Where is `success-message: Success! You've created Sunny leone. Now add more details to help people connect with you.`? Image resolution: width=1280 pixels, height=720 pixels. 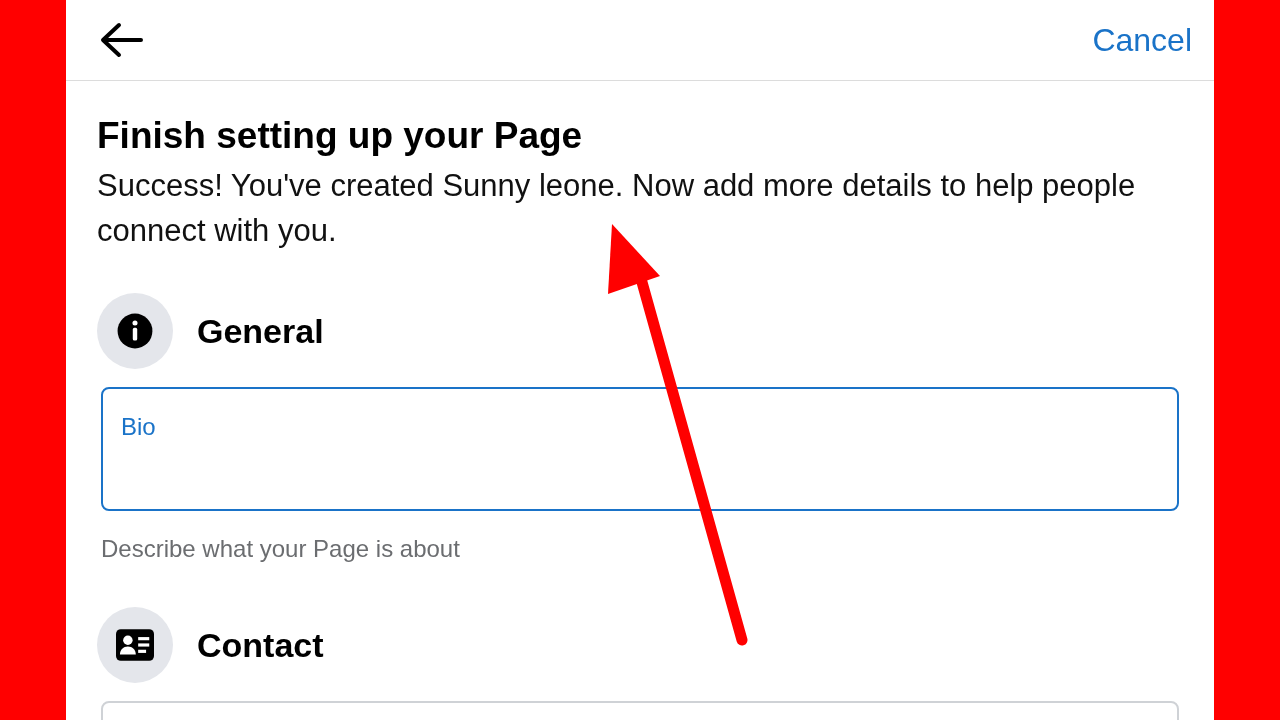 success-message: Success! You've created Sunny leone. Now add more details to help people connect with you. is located at coordinates (617, 208).